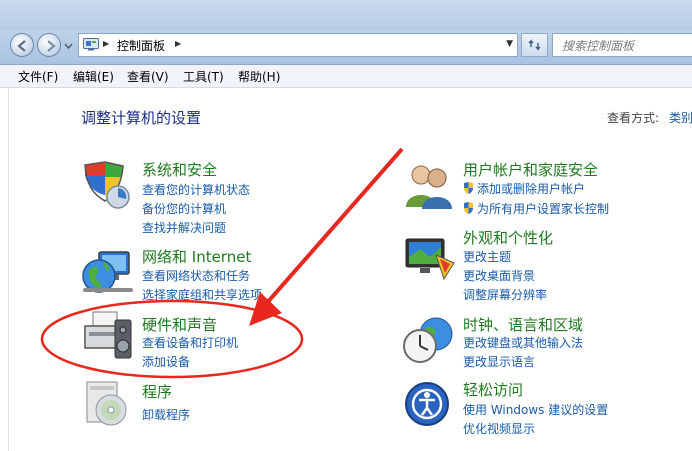 The height and width of the screenshot is (451, 692). I want to click on recent-pages-dropdown-icon, so click(68, 46).